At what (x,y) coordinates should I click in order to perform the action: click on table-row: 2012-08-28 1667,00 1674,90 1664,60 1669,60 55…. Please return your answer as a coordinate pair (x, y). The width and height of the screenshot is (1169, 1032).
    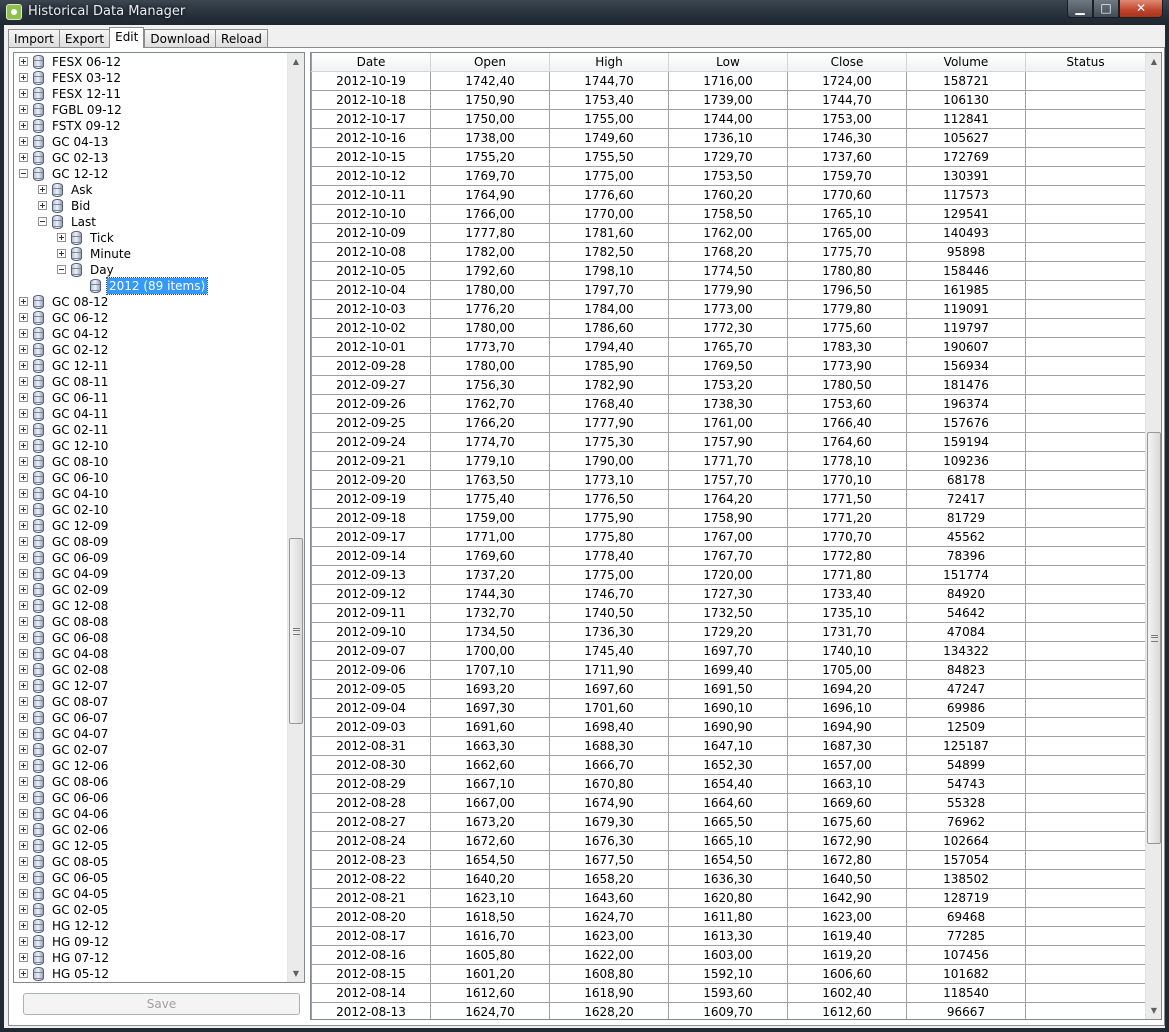
    Looking at the image, I should click on (728, 803).